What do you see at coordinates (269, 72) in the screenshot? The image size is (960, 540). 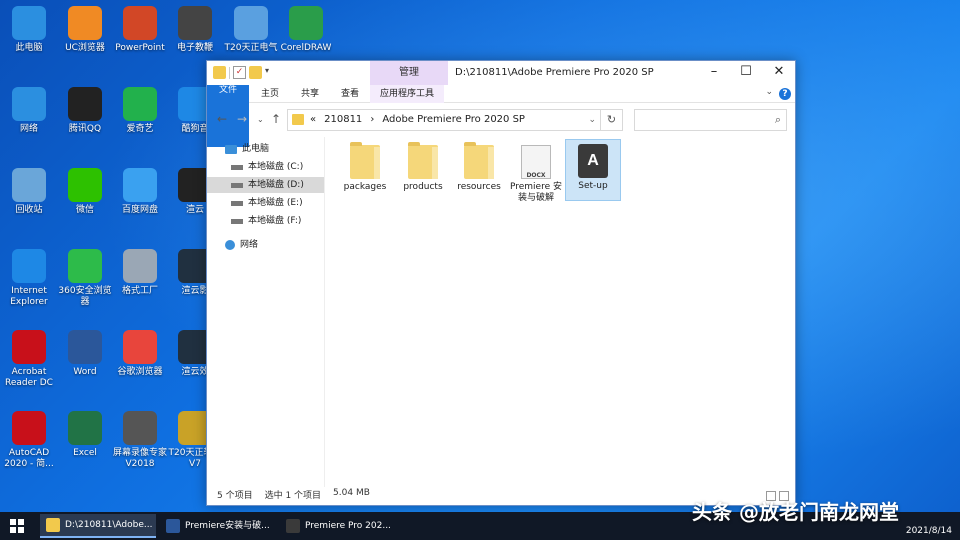 I see `customize-qat-icon: ▾` at bounding box center [269, 72].